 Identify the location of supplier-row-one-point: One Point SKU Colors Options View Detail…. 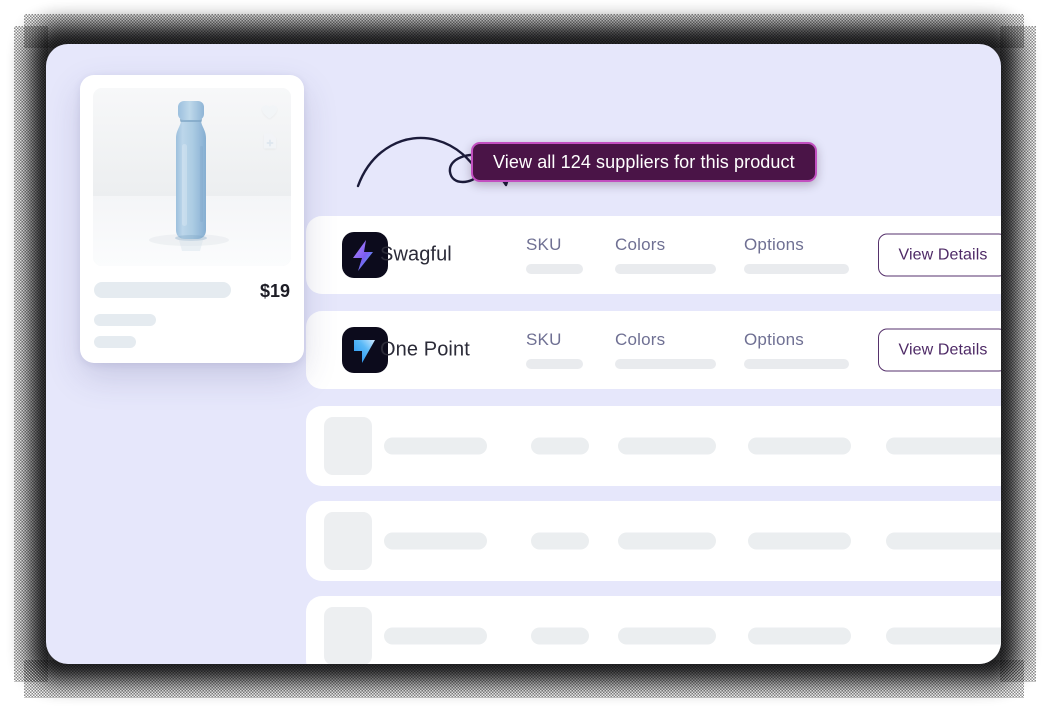
(653, 350).